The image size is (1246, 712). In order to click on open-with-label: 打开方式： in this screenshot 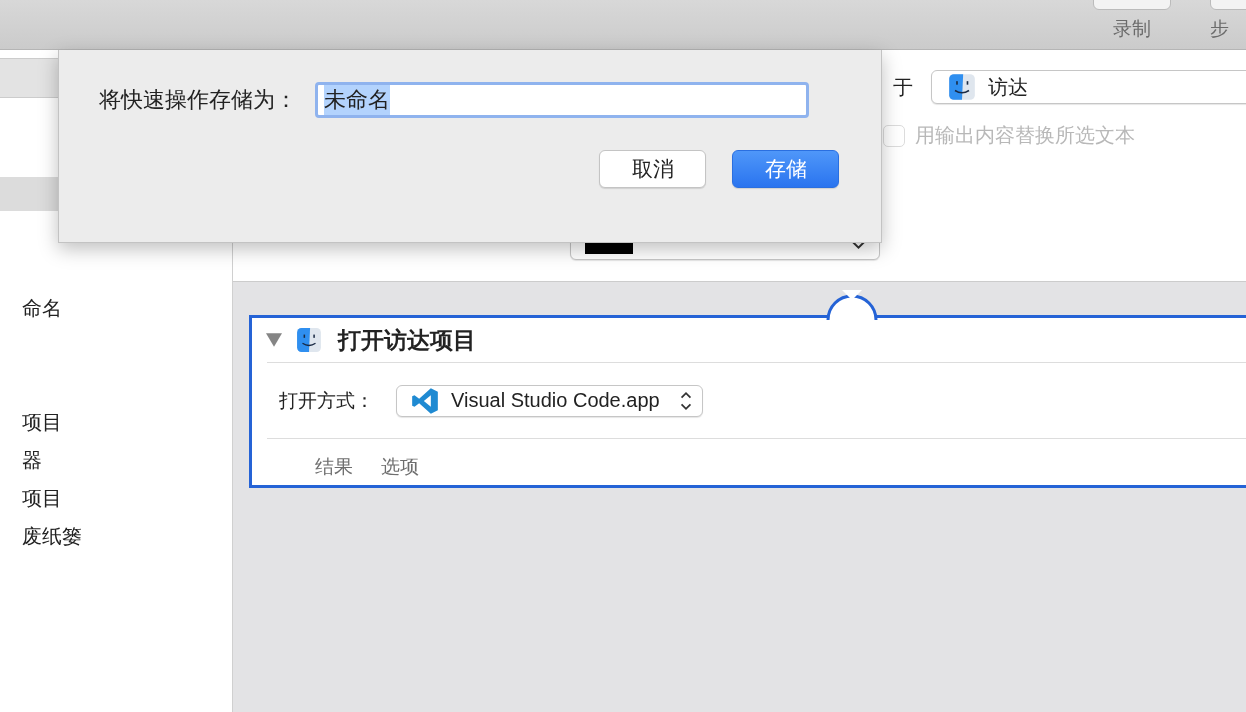, I will do `click(326, 400)`.